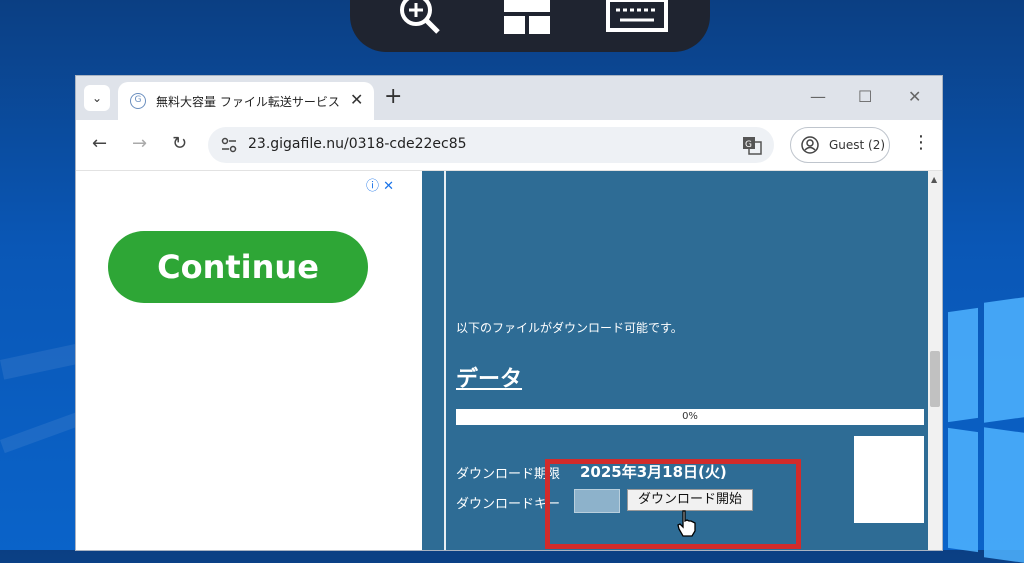 The image size is (1024, 563). I want to click on screen-overlay-toolbar, so click(530, 26).